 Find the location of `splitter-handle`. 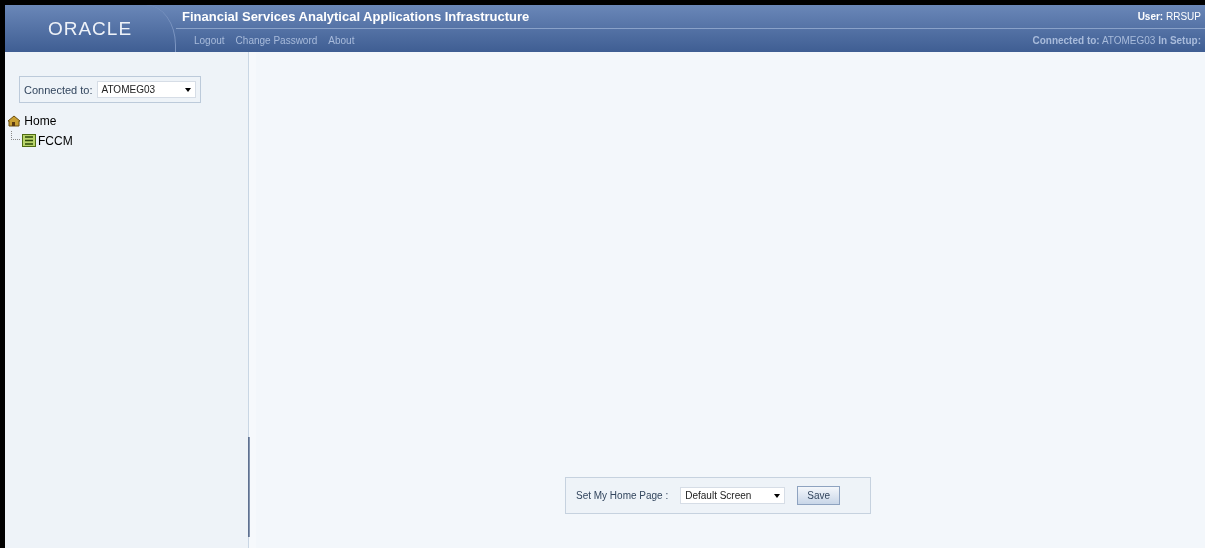

splitter-handle is located at coordinates (249, 487).